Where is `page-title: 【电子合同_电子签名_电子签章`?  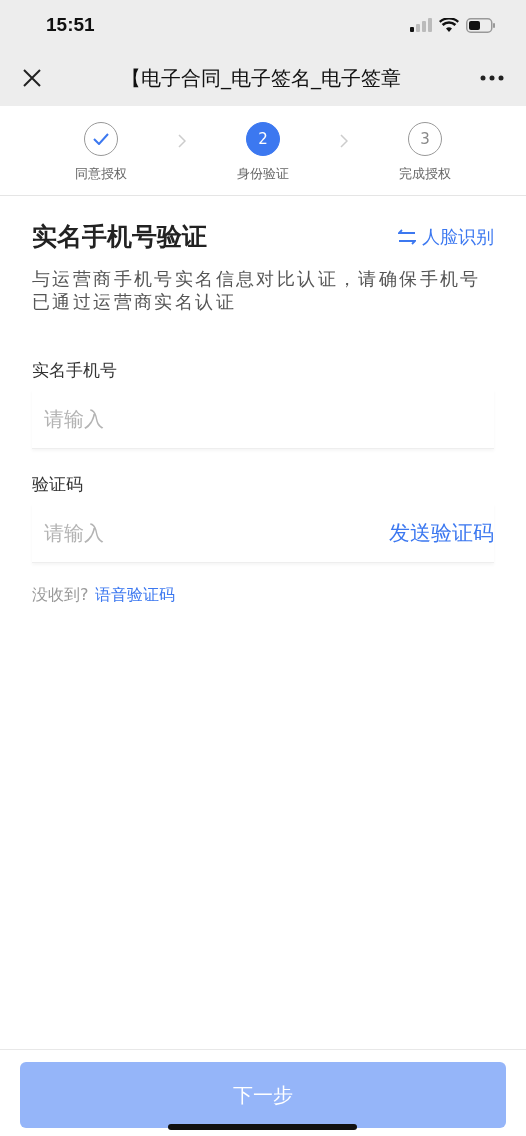 page-title: 【电子合同_电子签名_电子签章 is located at coordinates (261, 78).